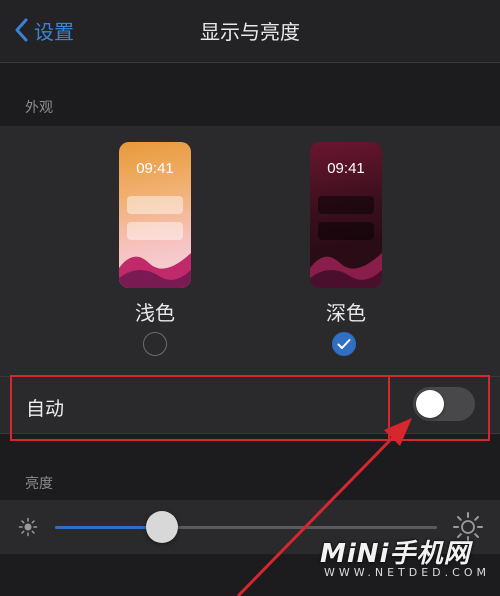  Describe the element at coordinates (324, 507) in the screenshot. I see `annotation-arrow` at that location.